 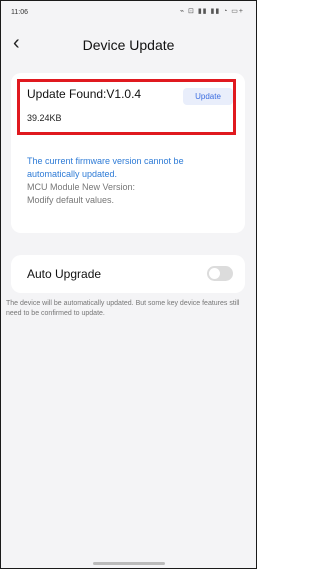 I want to click on auto-upgrade-card: Auto Upgrade, so click(x=128, y=274).